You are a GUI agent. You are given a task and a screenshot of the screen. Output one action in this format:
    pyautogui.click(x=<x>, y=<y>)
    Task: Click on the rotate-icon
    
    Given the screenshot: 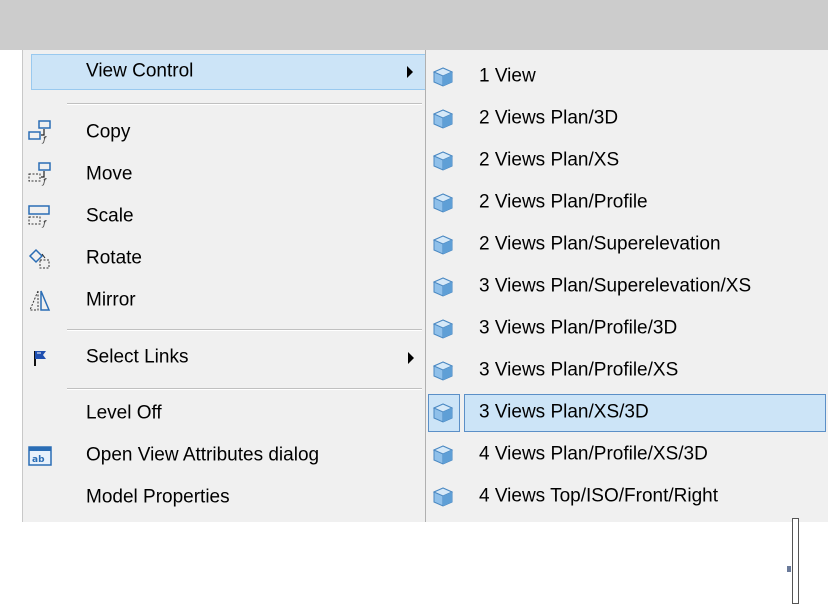 What is the action you would take?
    pyautogui.click(x=40, y=259)
    